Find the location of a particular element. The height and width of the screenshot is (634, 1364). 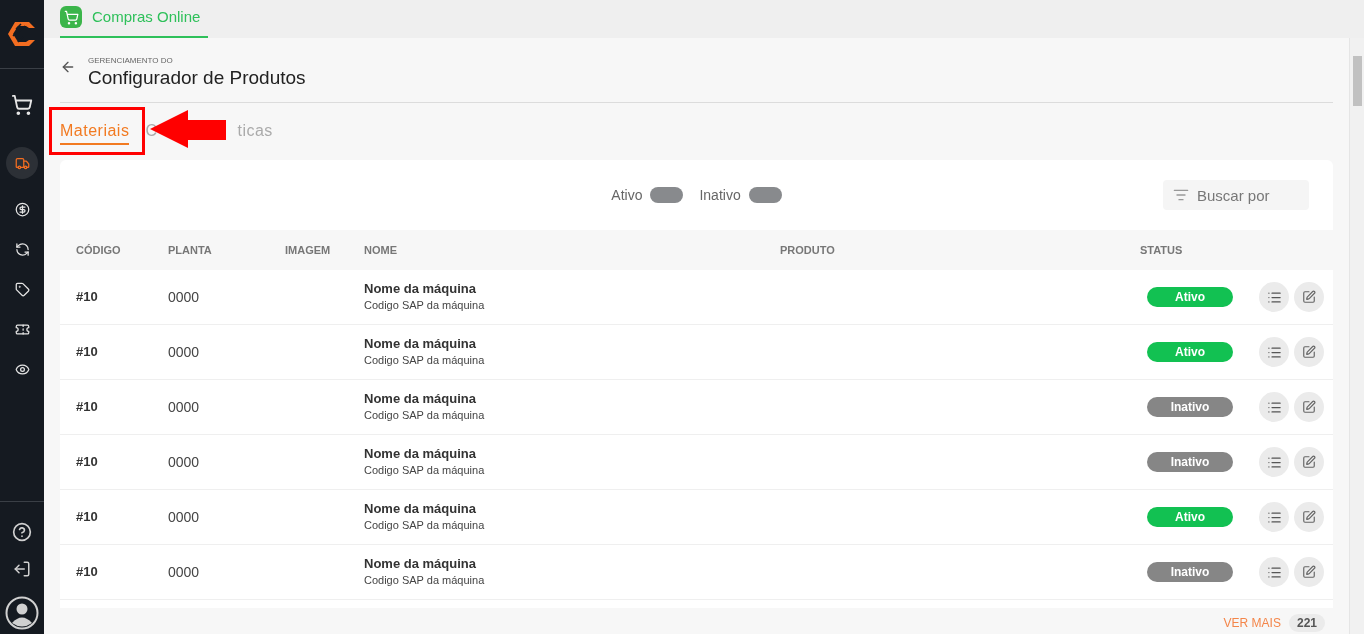

count-badge: 221 is located at coordinates (1306, 623).